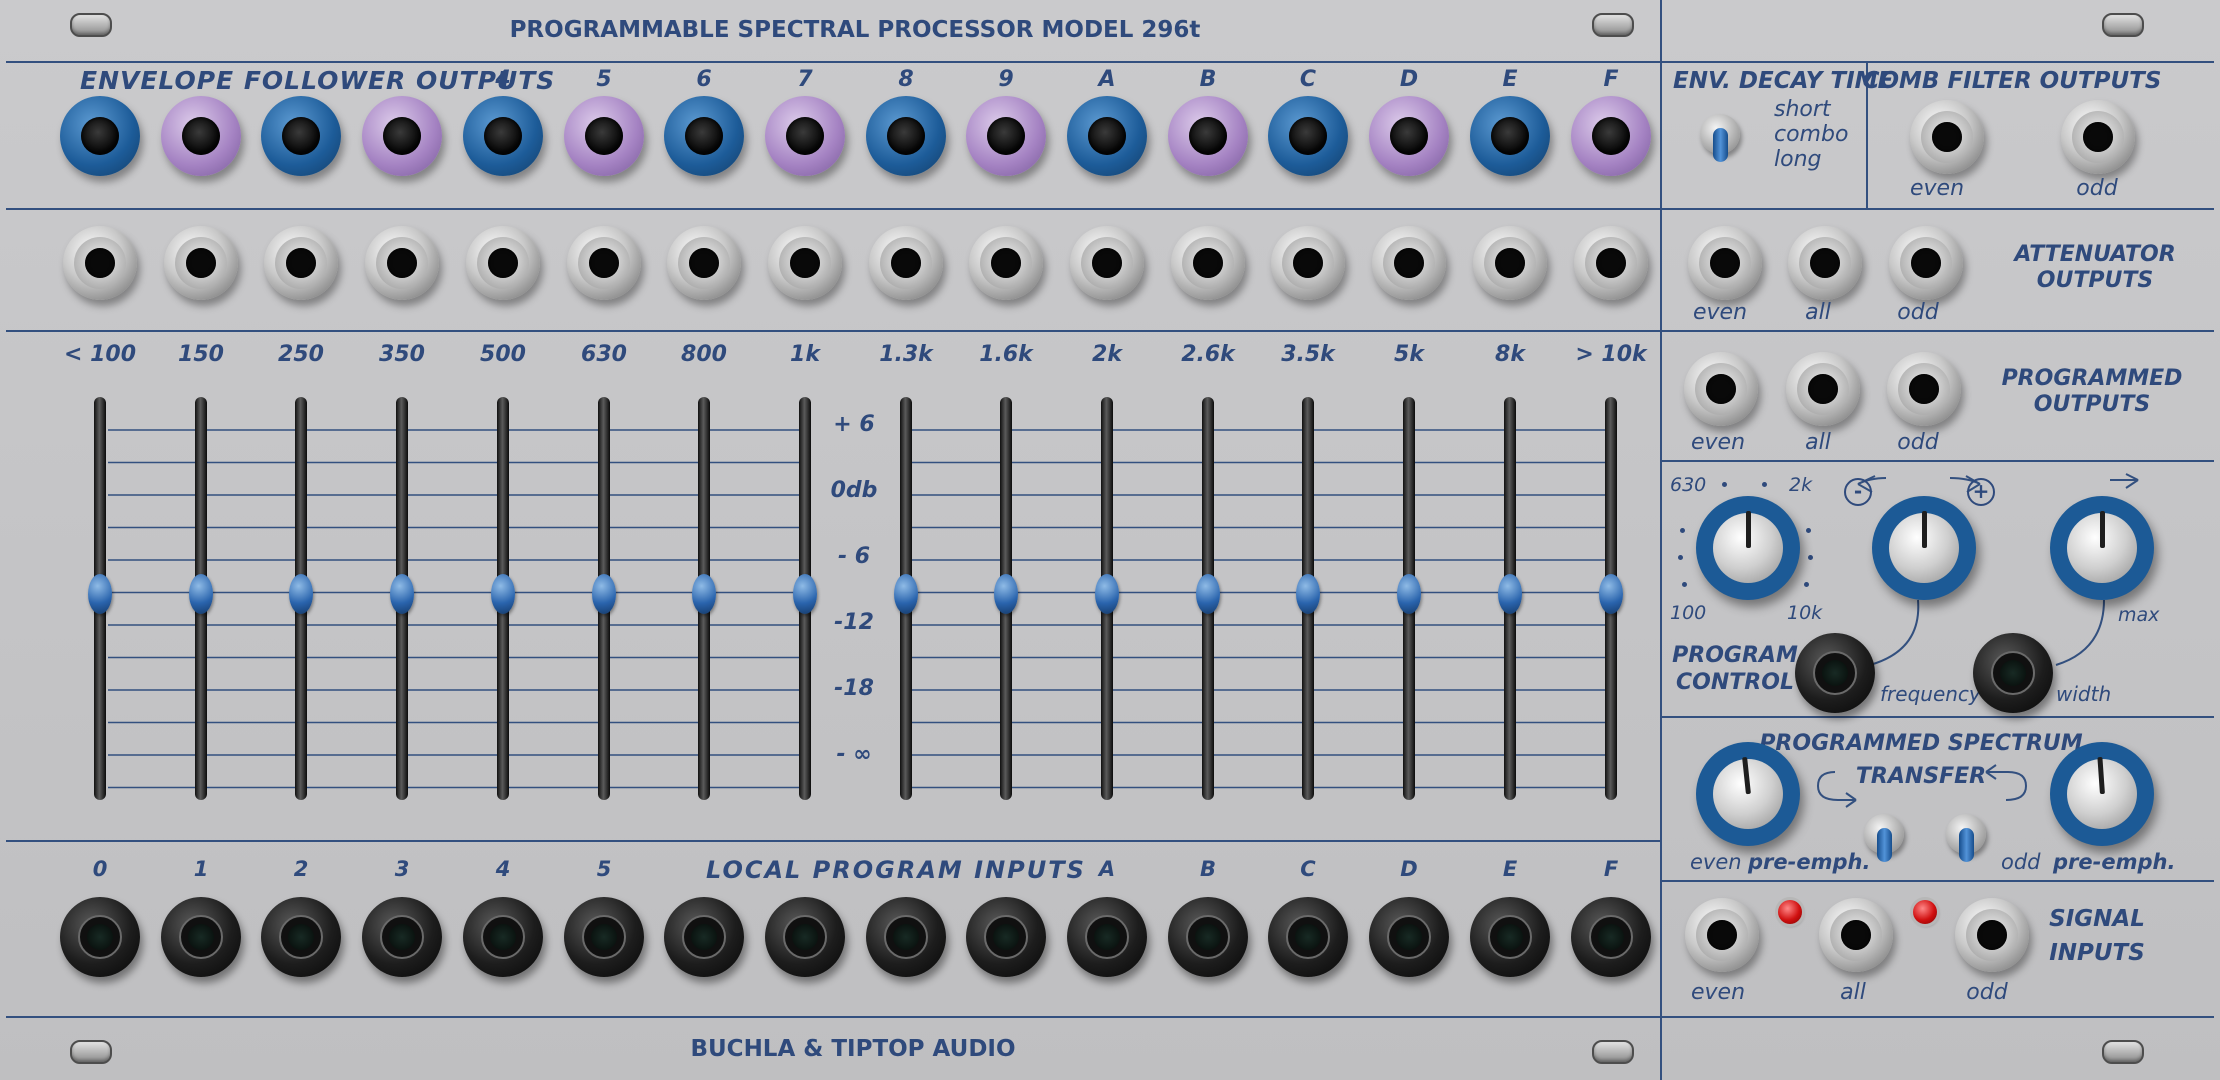 The width and height of the screenshot is (2220, 1080). I want to click on frequency-cv-knob, so click(1924, 548).